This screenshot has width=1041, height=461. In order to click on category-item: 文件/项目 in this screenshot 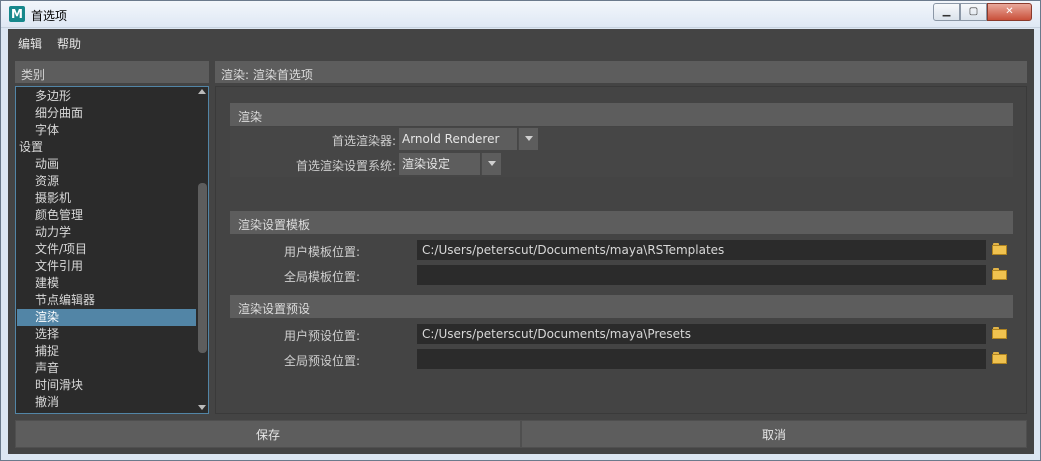, I will do `click(106, 249)`.